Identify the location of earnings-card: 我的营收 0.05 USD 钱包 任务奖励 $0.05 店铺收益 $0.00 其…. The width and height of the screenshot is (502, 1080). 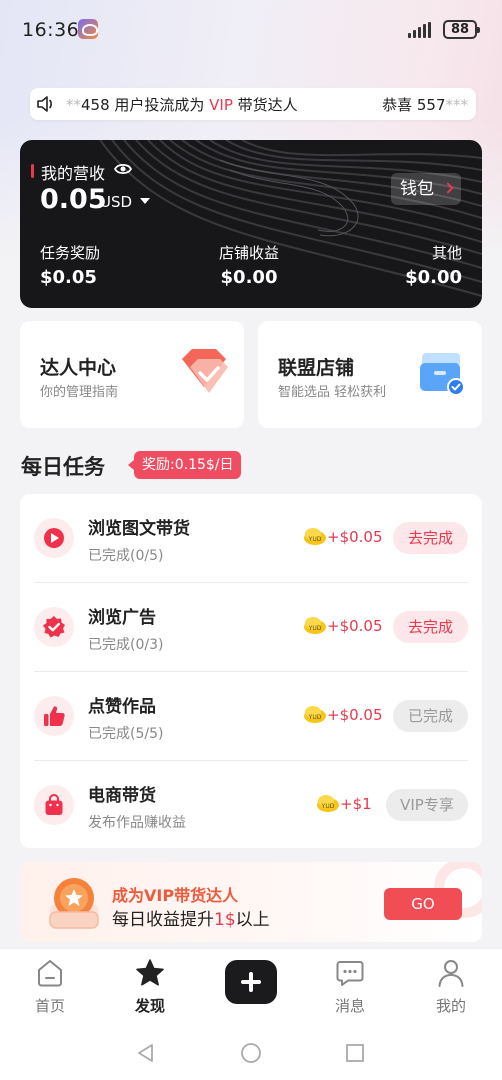
(251, 224).